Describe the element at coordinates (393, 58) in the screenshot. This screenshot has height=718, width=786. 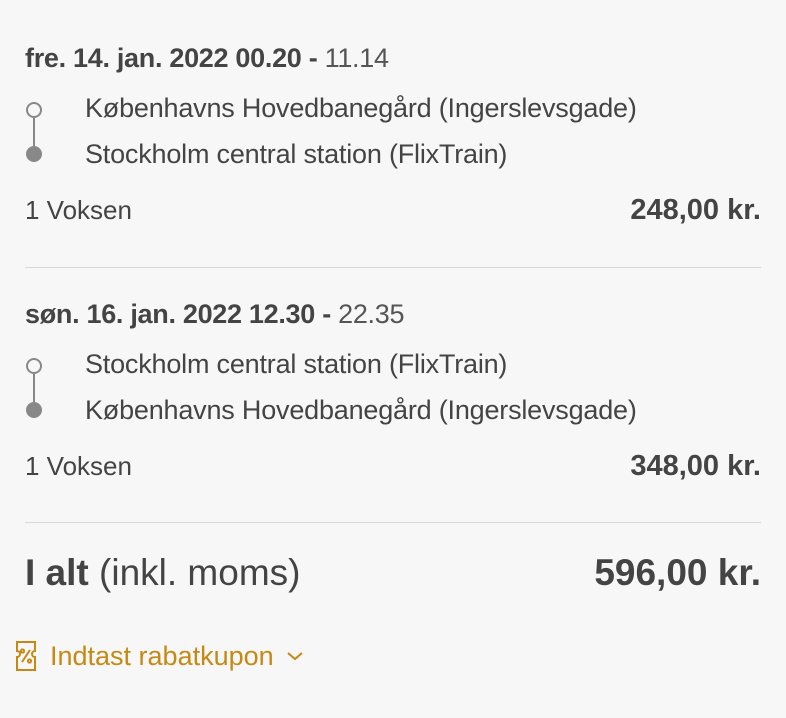
I see `trip-time-header: fre. 14. jan. 2022 00.20 - 11.14` at that location.